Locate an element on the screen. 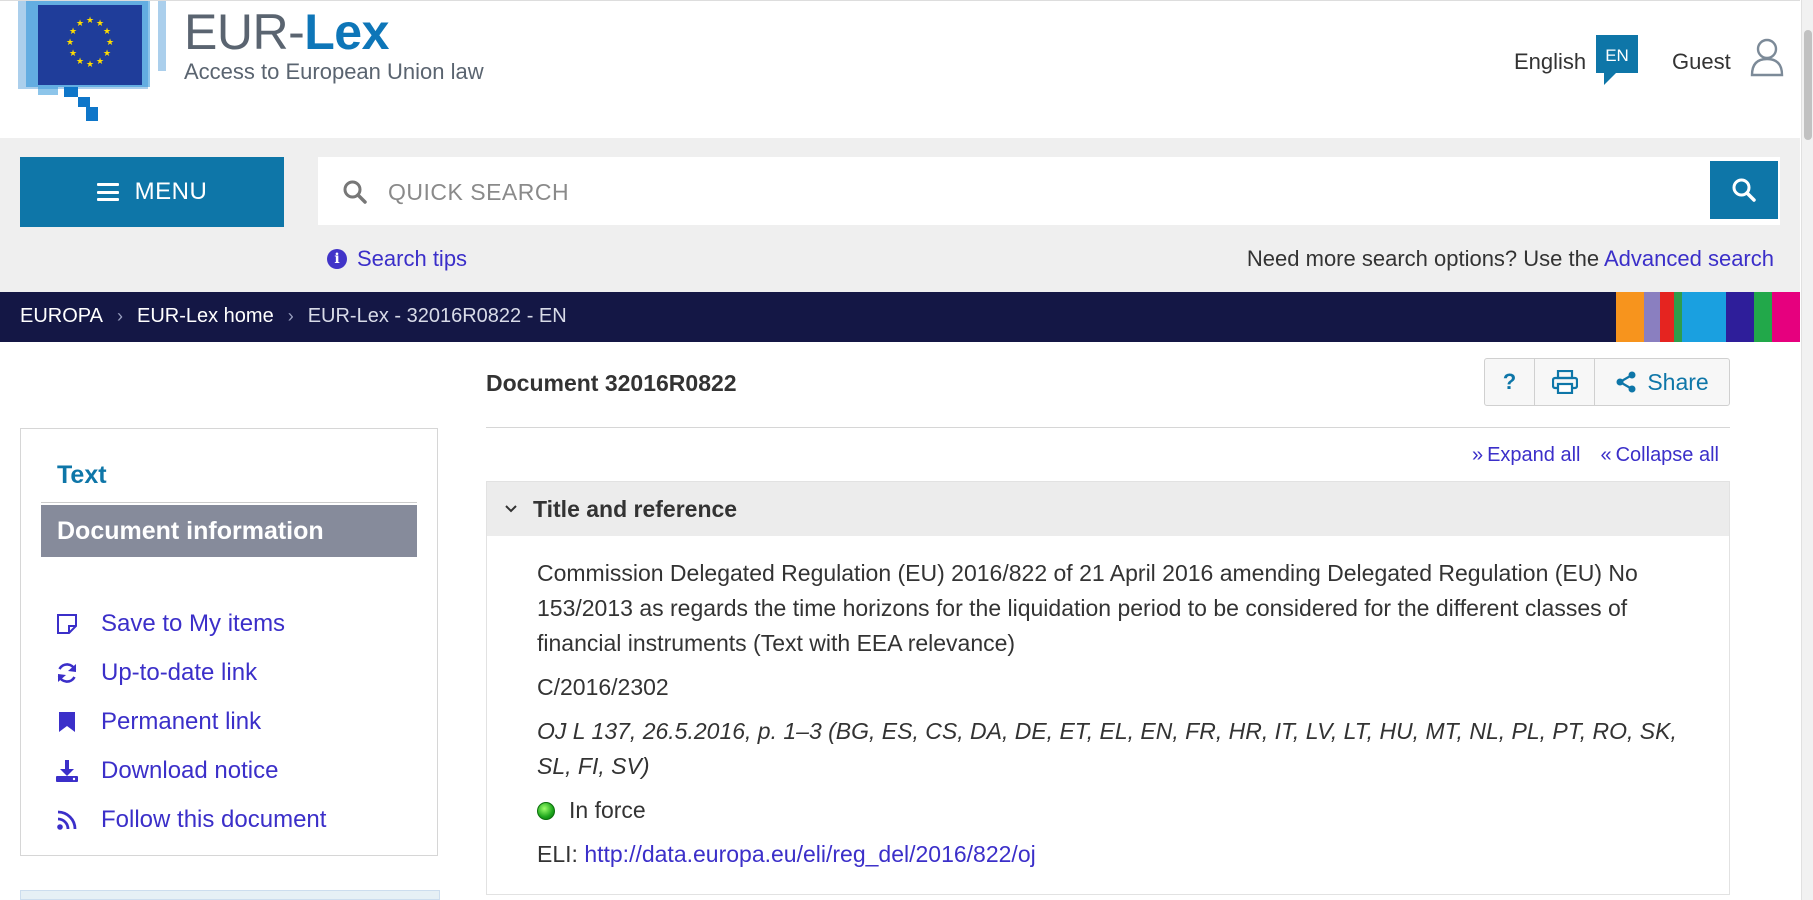 The width and height of the screenshot is (1813, 900). user-name: Guest is located at coordinates (1701, 62).